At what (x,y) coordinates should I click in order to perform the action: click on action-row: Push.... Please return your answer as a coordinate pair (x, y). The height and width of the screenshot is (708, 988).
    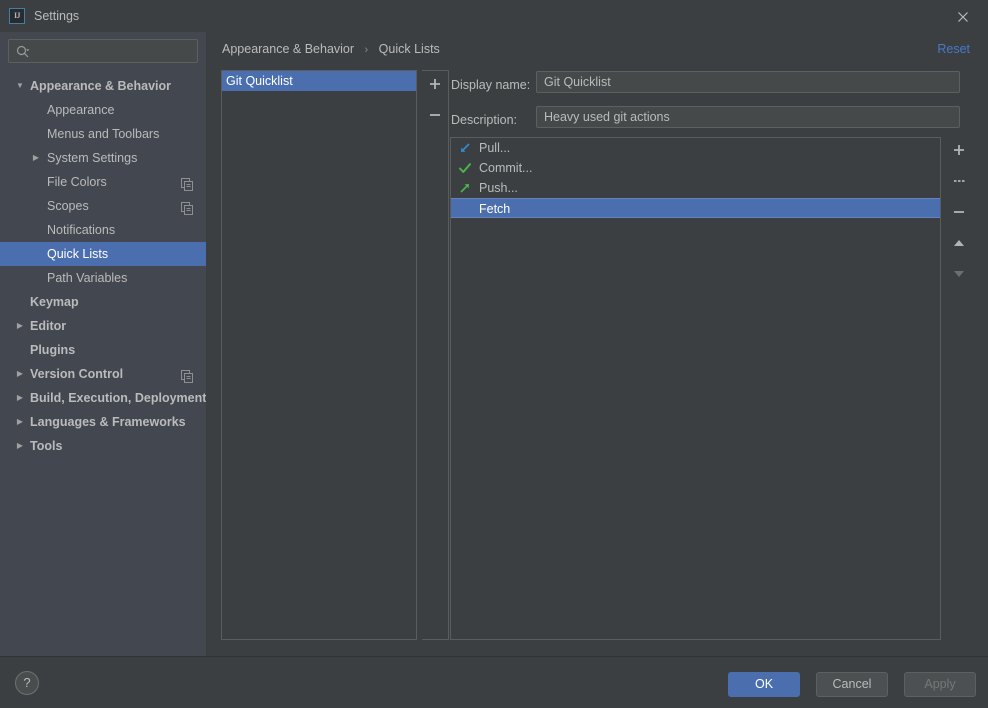
    Looking at the image, I should click on (695, 188).